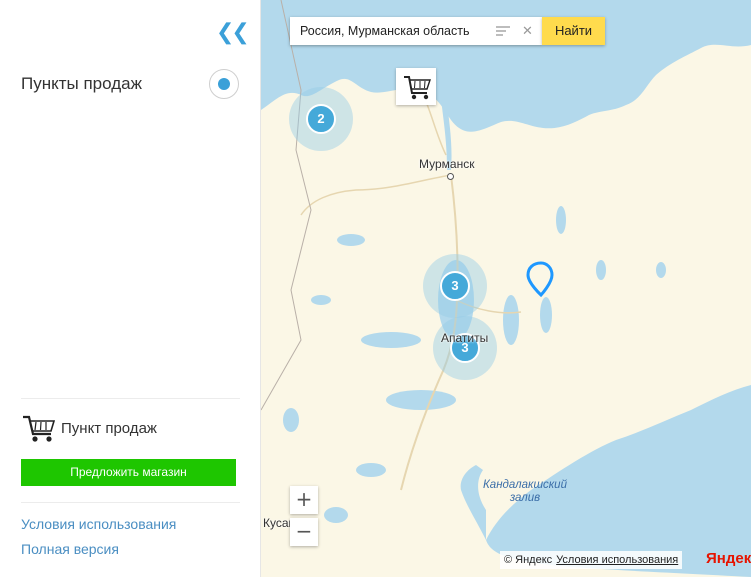 The image size is (751, 577). I want to click on city-dot, so click(450, 176).